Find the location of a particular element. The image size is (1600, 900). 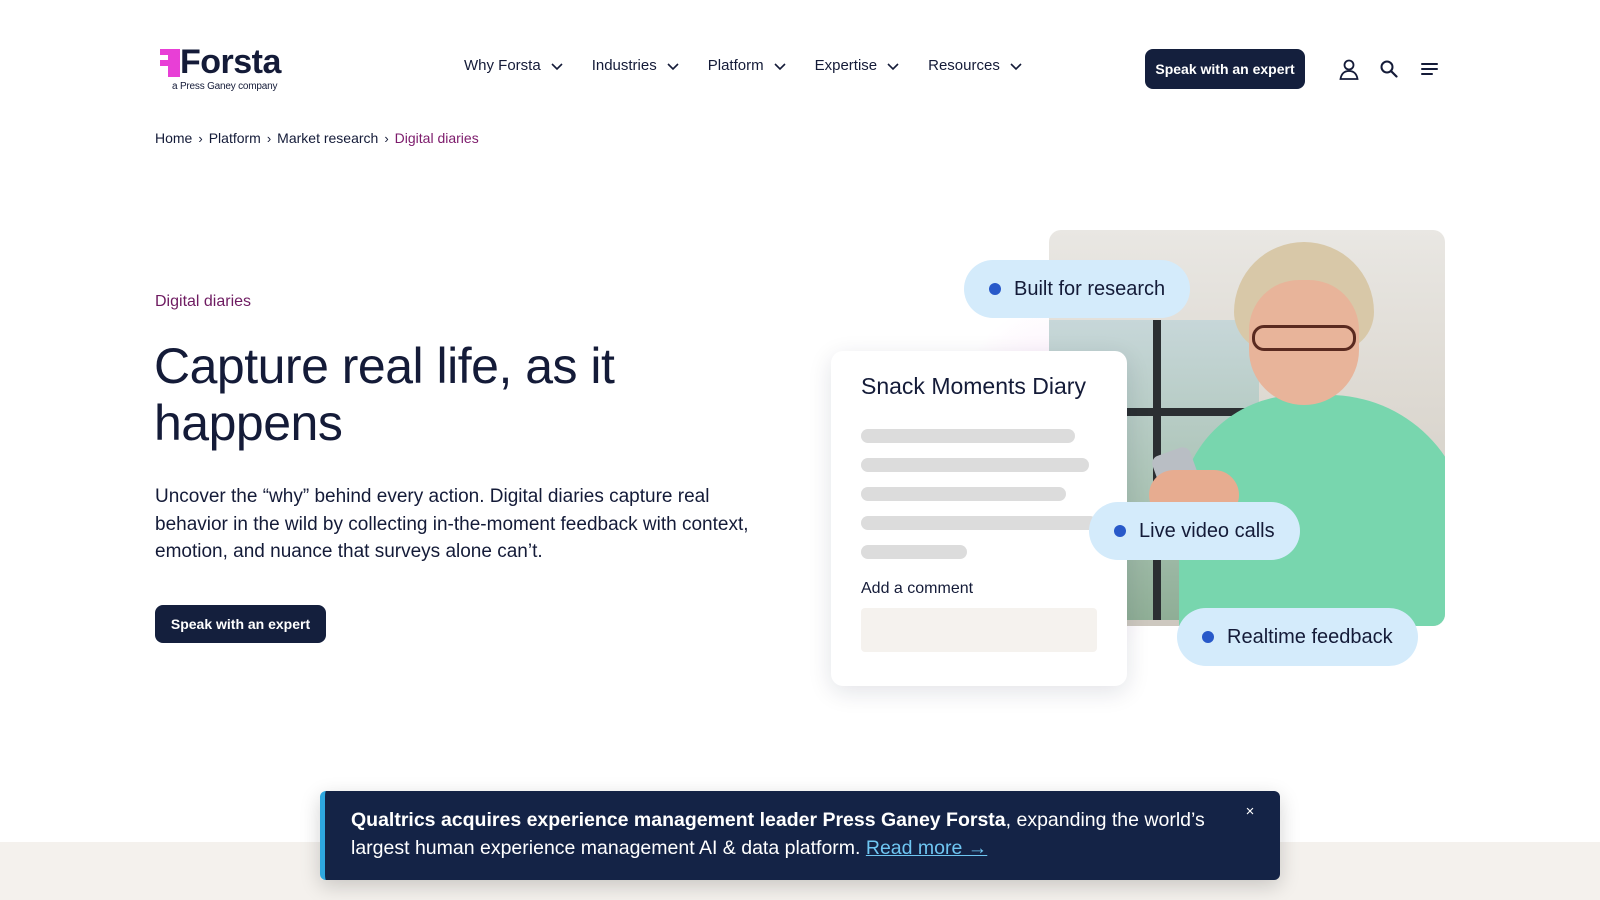

nav-item-platform: Platform is located at coordinates (747, 65).